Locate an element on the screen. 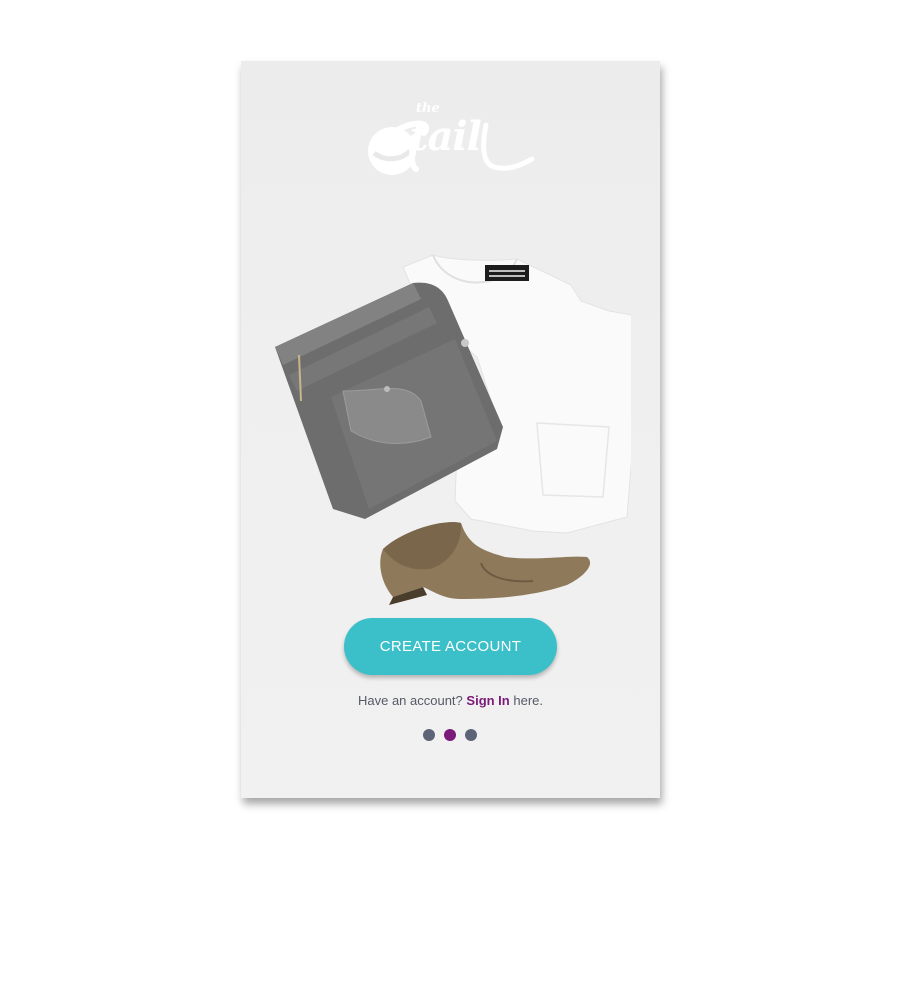 The image size is (900, 1000). create-account-button: CREATE ACCOUNT is located at coordinates (450, 646).